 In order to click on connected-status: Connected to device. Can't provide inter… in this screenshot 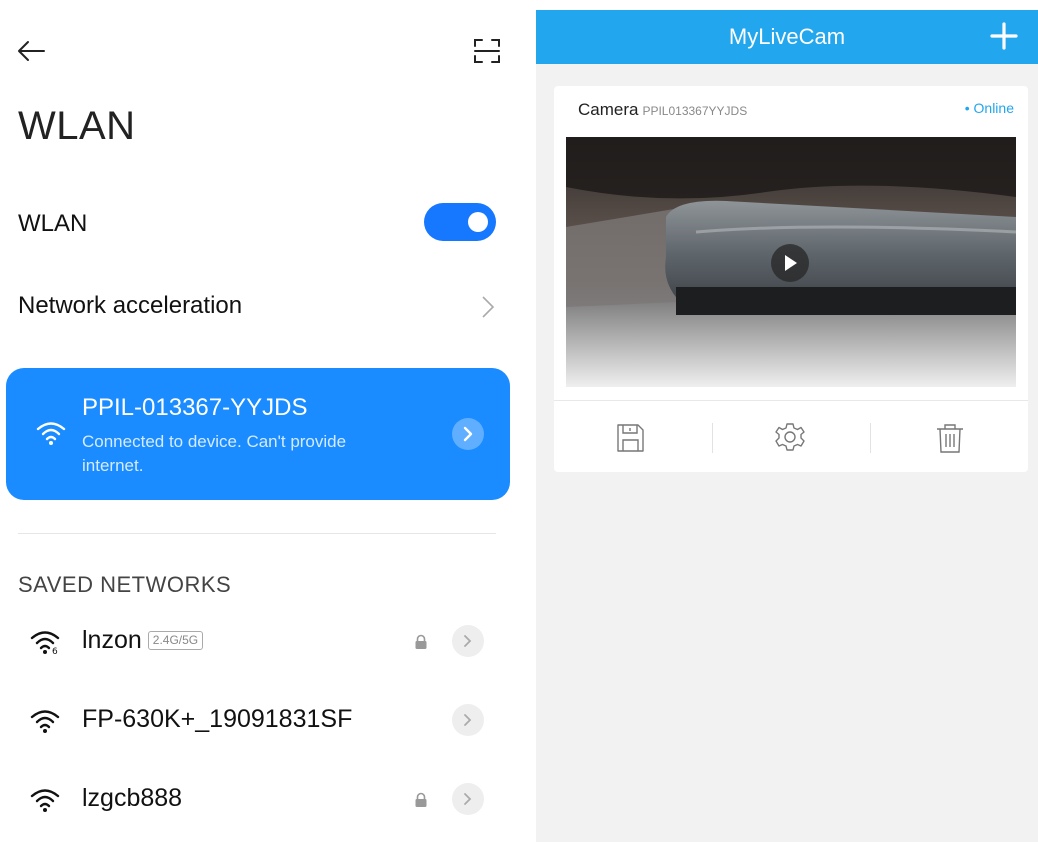, I will do `click(214, 453)`.